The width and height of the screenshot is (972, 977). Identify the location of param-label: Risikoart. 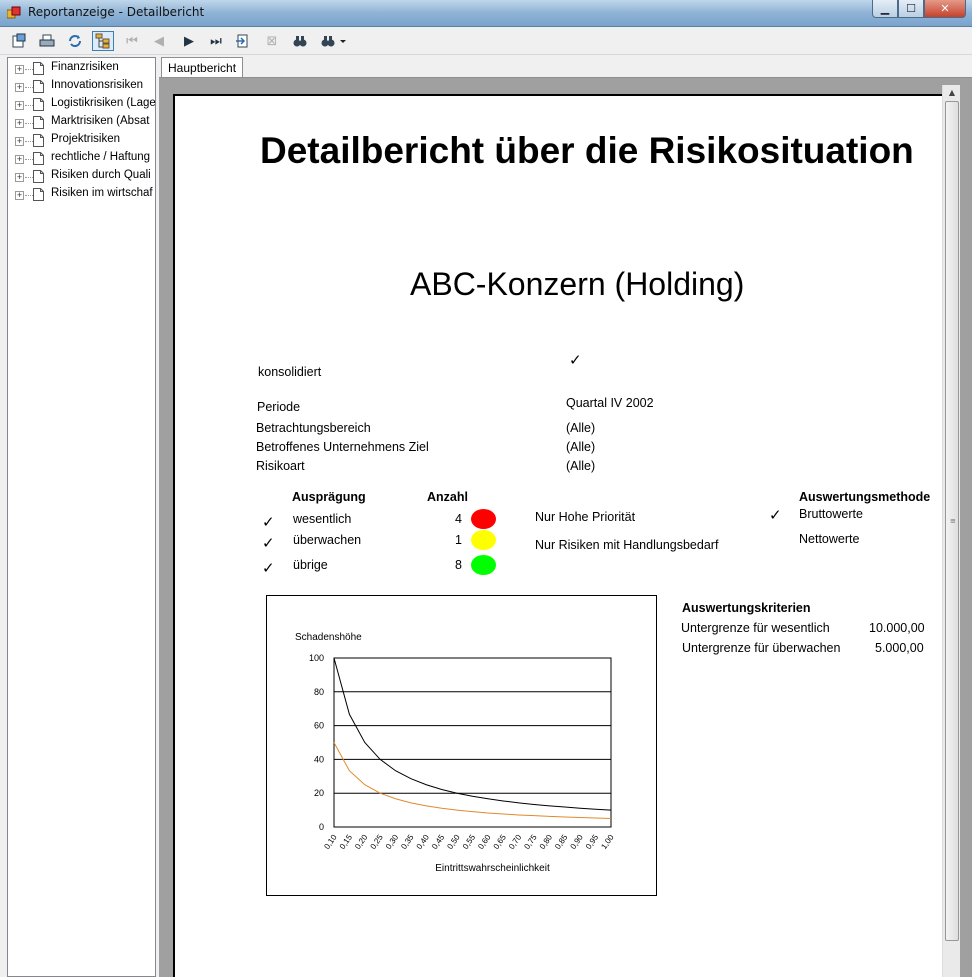
(280, 466).